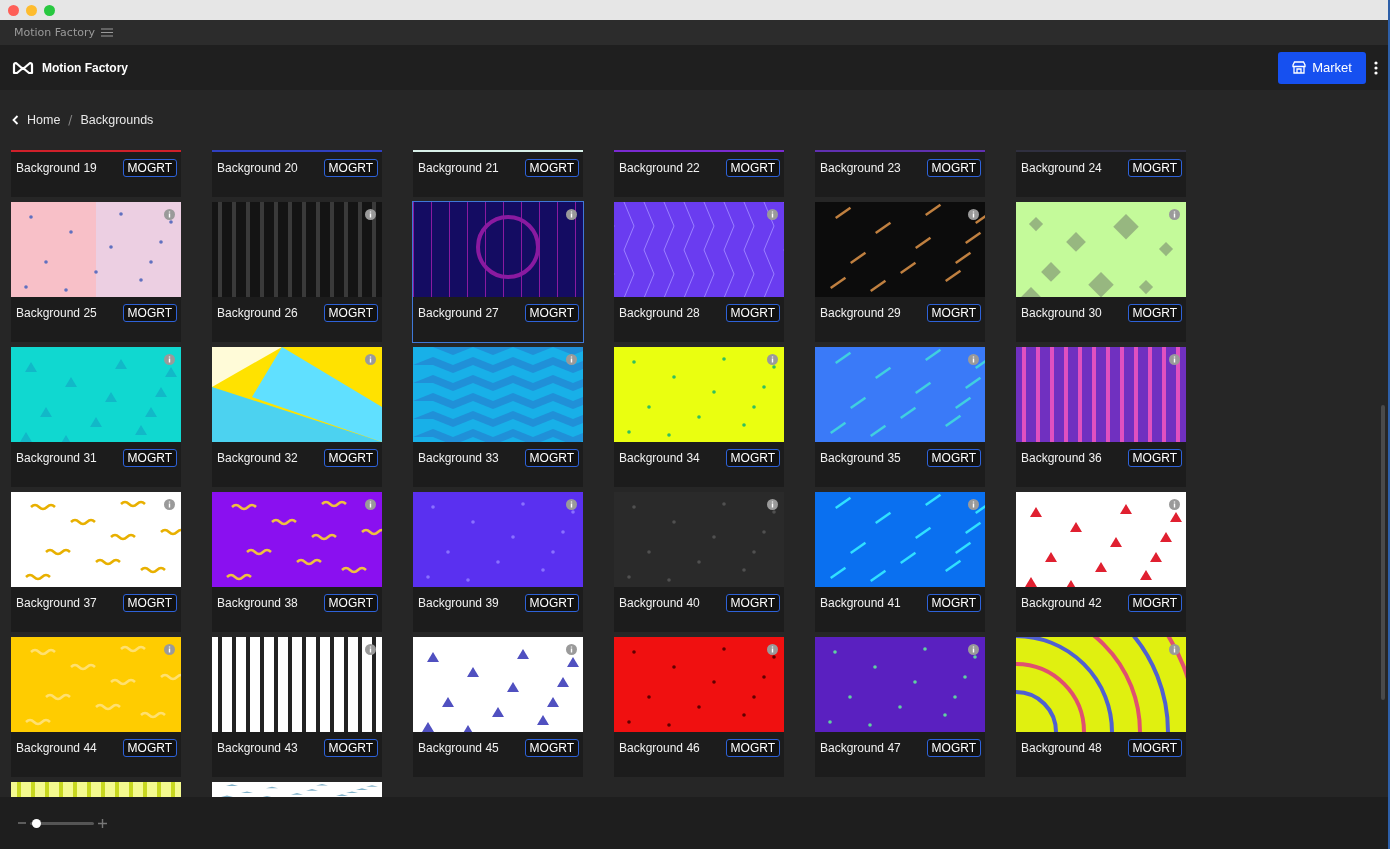  What do you see at coordinates (13, 10) in the screenshot?
I see `close-button` at bounding box center [13, 10].